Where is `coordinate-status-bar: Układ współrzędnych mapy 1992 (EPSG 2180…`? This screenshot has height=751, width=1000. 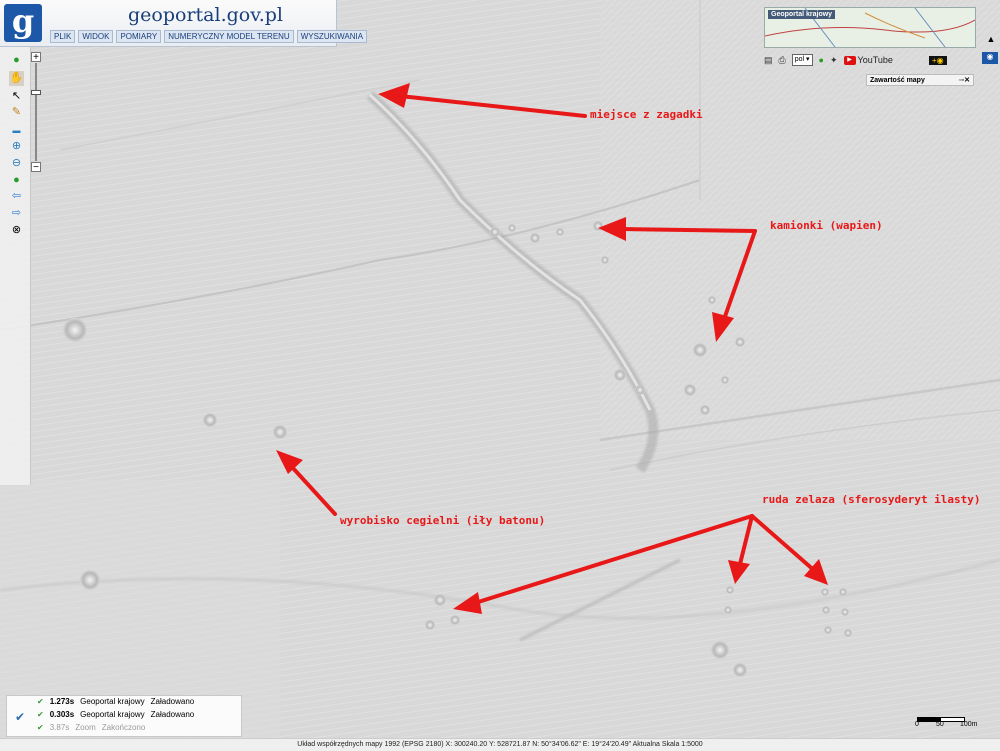
coordinate-status-bar: Układ współrzędnych mapy 1992 (EPSG 2180… is located at coordinates (500, 744).